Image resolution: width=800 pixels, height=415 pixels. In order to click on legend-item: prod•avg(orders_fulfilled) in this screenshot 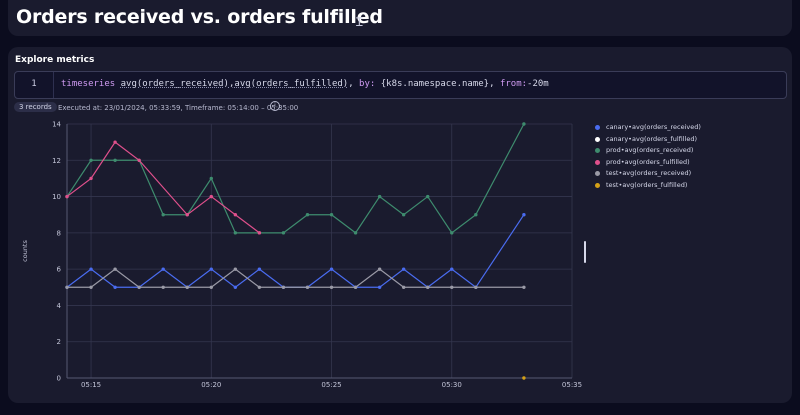, I will do `click(648, 164)`.